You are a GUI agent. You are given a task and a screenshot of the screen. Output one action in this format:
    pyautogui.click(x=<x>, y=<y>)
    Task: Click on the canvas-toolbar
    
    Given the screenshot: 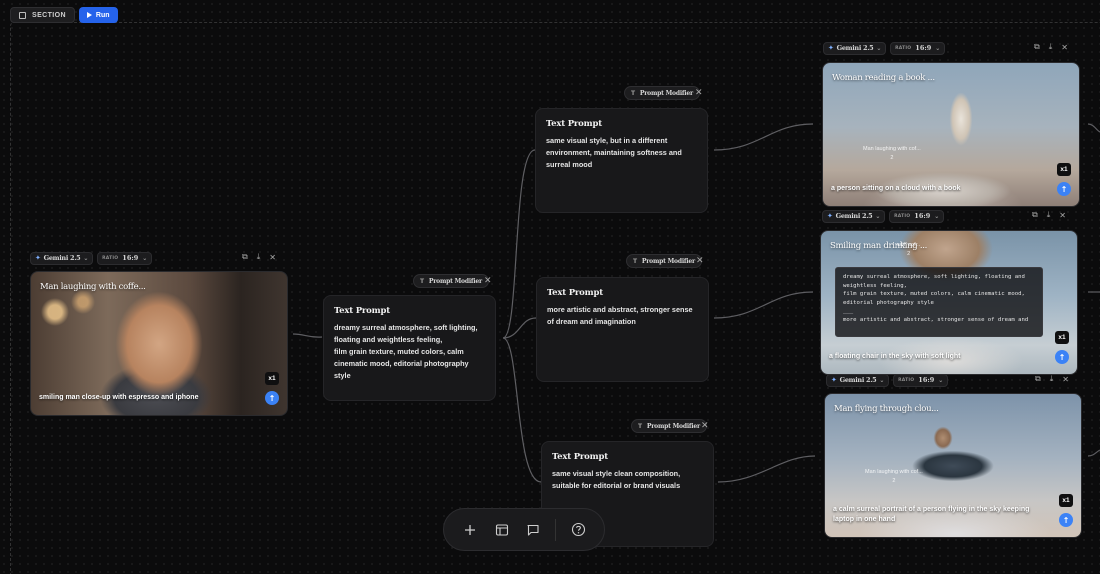 What is the action you would take?
    pyautogui.click(x=524, y=529)
    